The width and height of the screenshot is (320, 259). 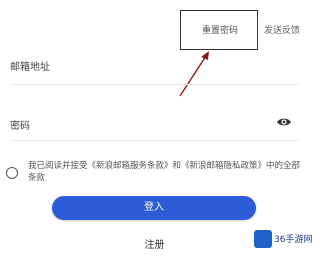 What do you see at coordinates (164, 172) in the screenshot?
I see `agreement-text: 我已阅读并接受《新浪邮箱服务条款》和《新浪邮箱隐私政策》中的全部条款` at bounding box center [164, 172].